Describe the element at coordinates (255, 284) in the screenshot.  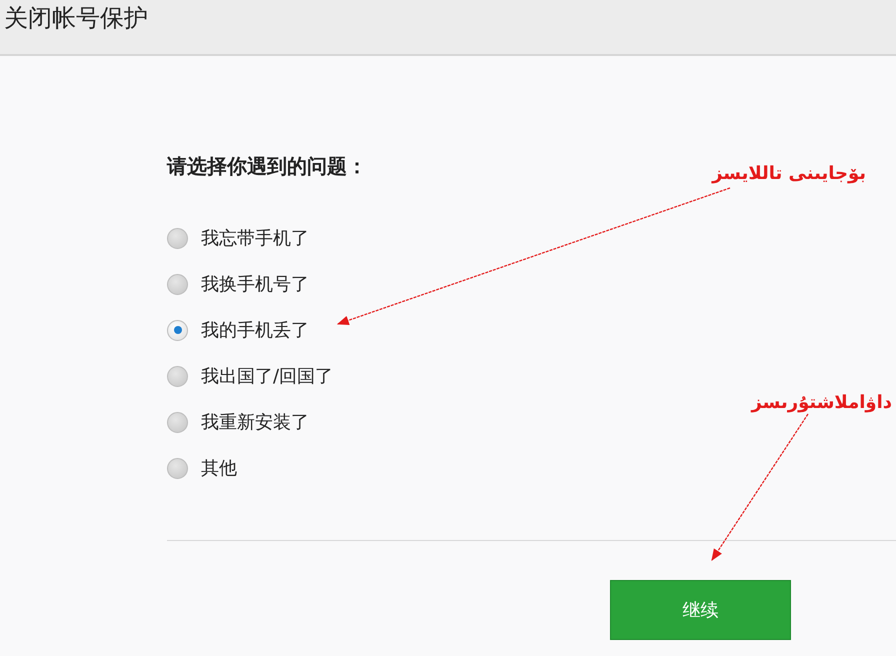
I see `option-label: 我换手机号了` at that location.